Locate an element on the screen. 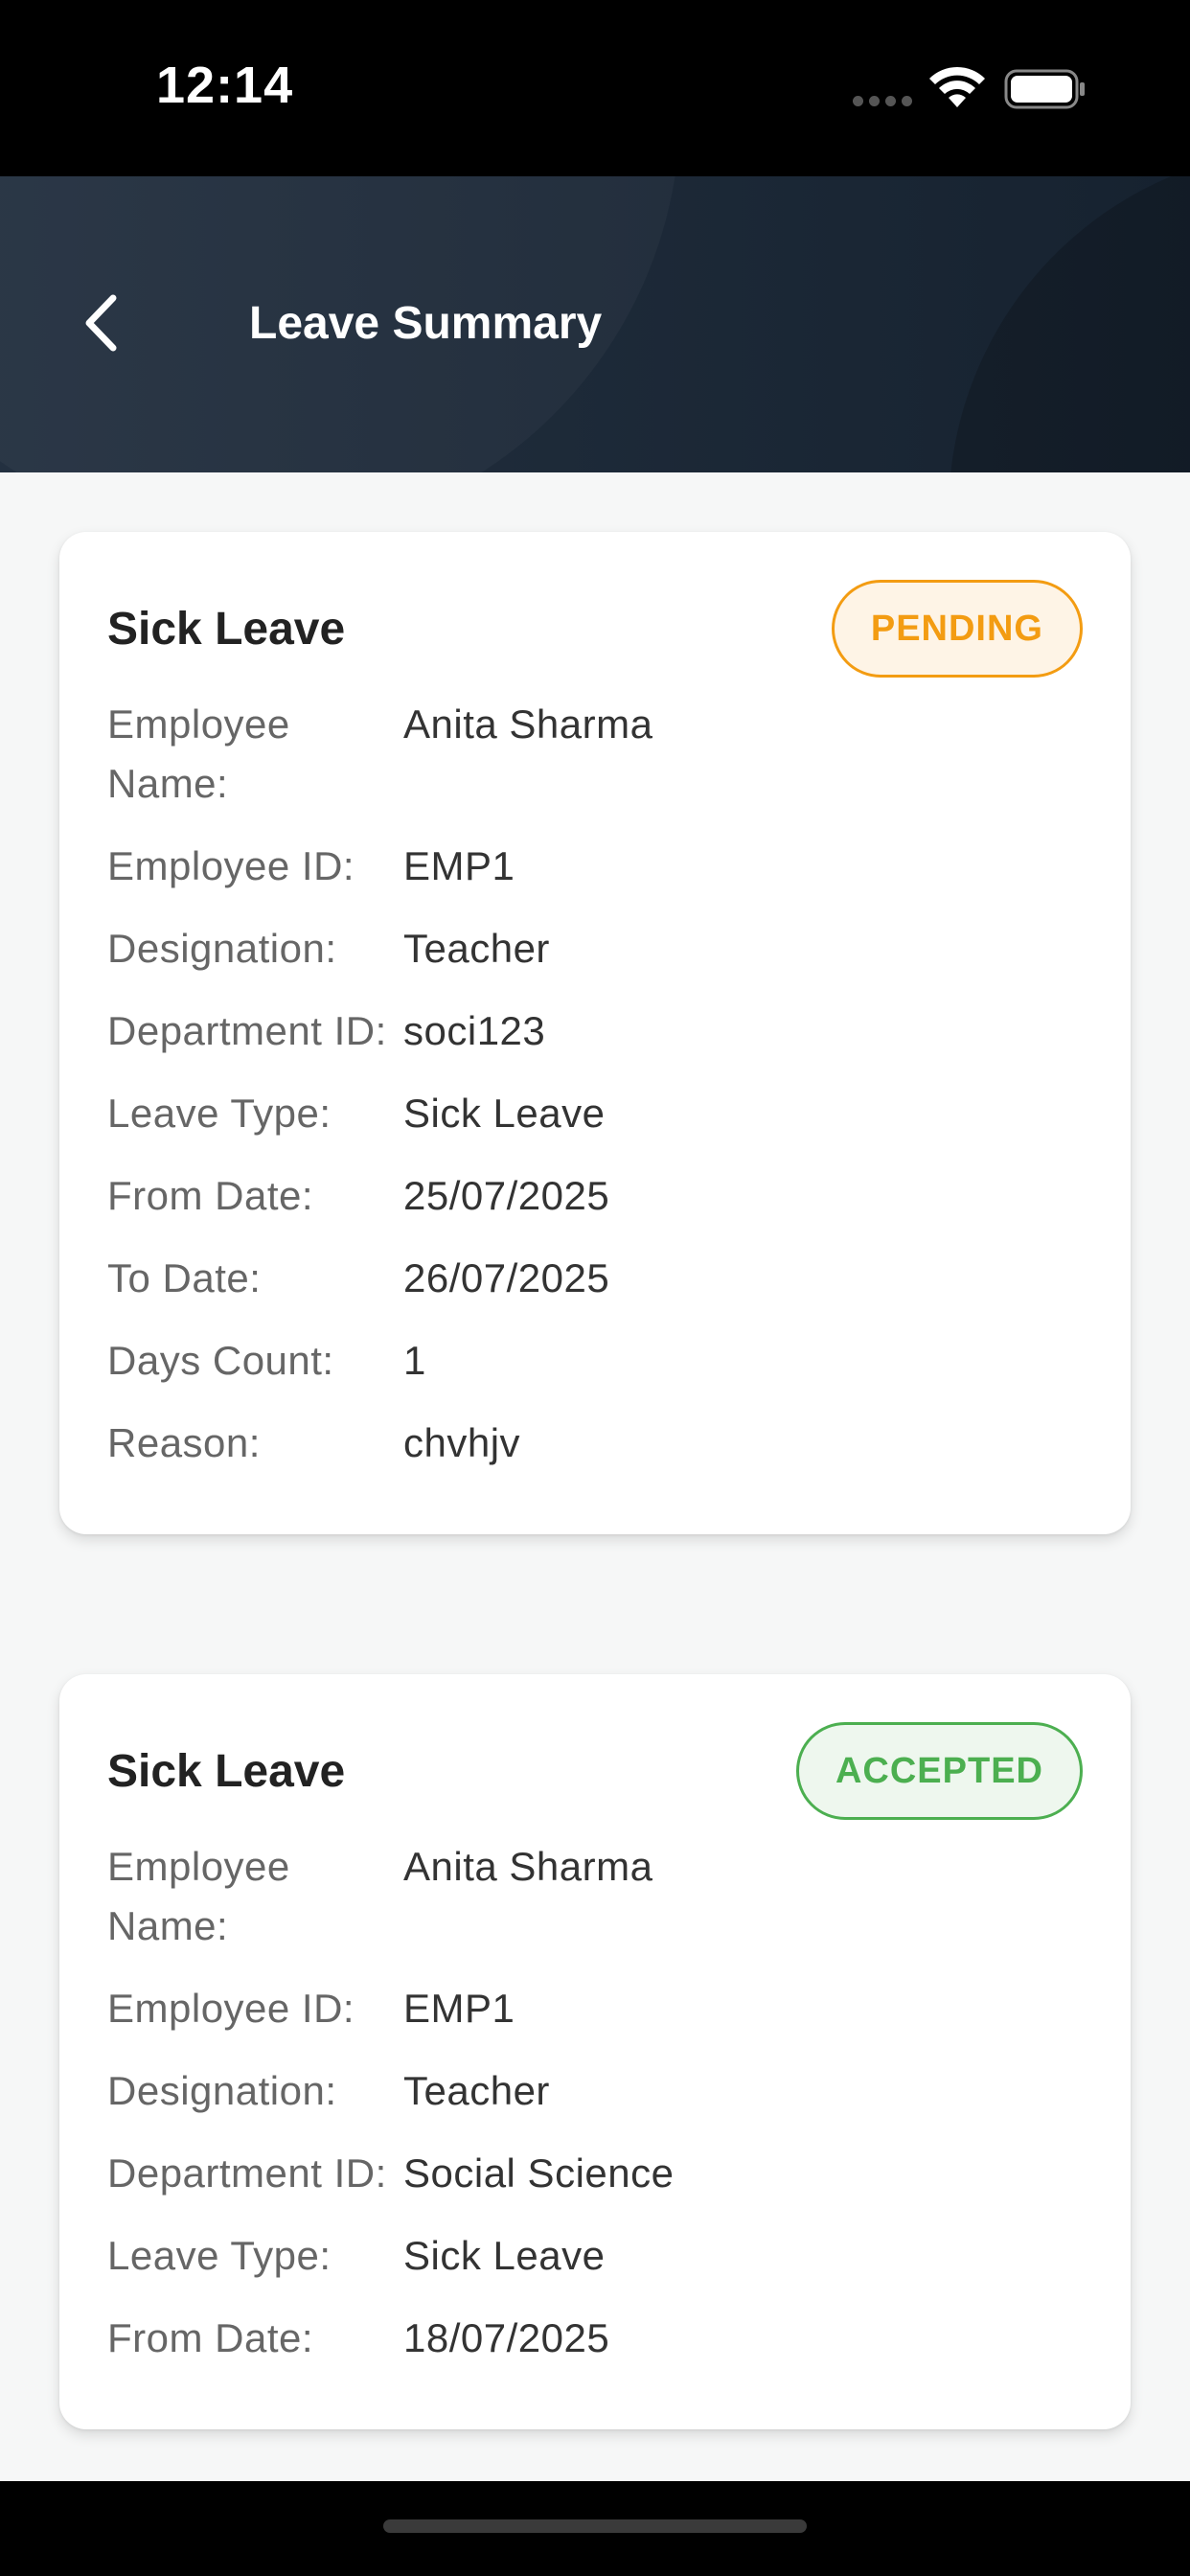 This screenshot has width=1190, height=2576. wifi-icon is located at coordinates (957, 86).